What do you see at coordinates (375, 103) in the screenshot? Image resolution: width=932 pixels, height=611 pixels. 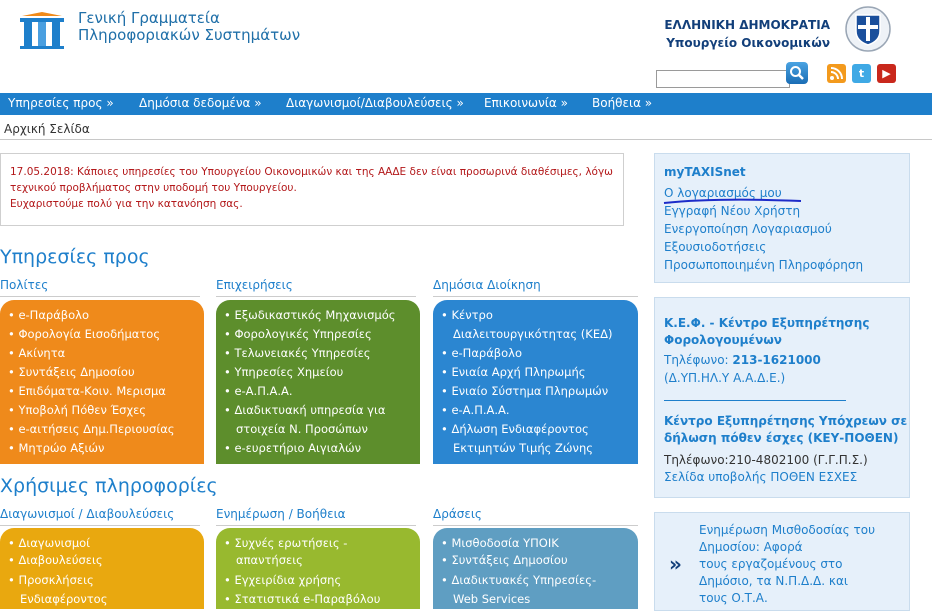 I see `nav-item-tenders: Διαγωνισμοί/Διαβουλεύσεις »` at bounding box center [375, 103].